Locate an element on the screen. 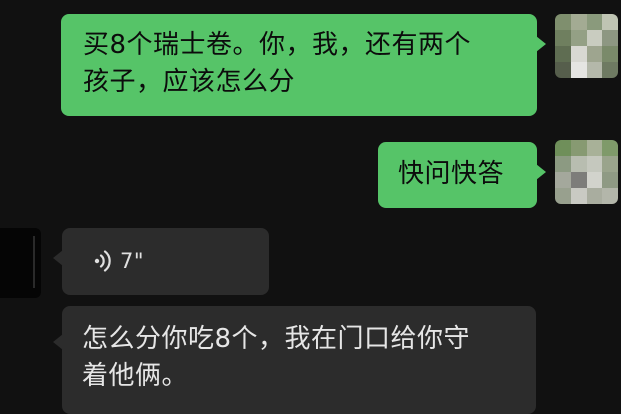 Image resolution: width=621 pixels, height=414 pixels. message-bubble-outgoing: 快问快答 is located at coordinates (462, 175).